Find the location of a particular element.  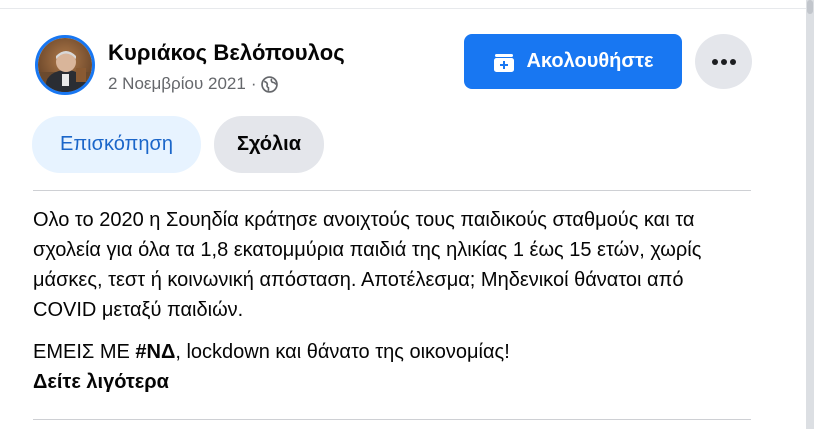

scrollbar is located at coordinates (810, 214).